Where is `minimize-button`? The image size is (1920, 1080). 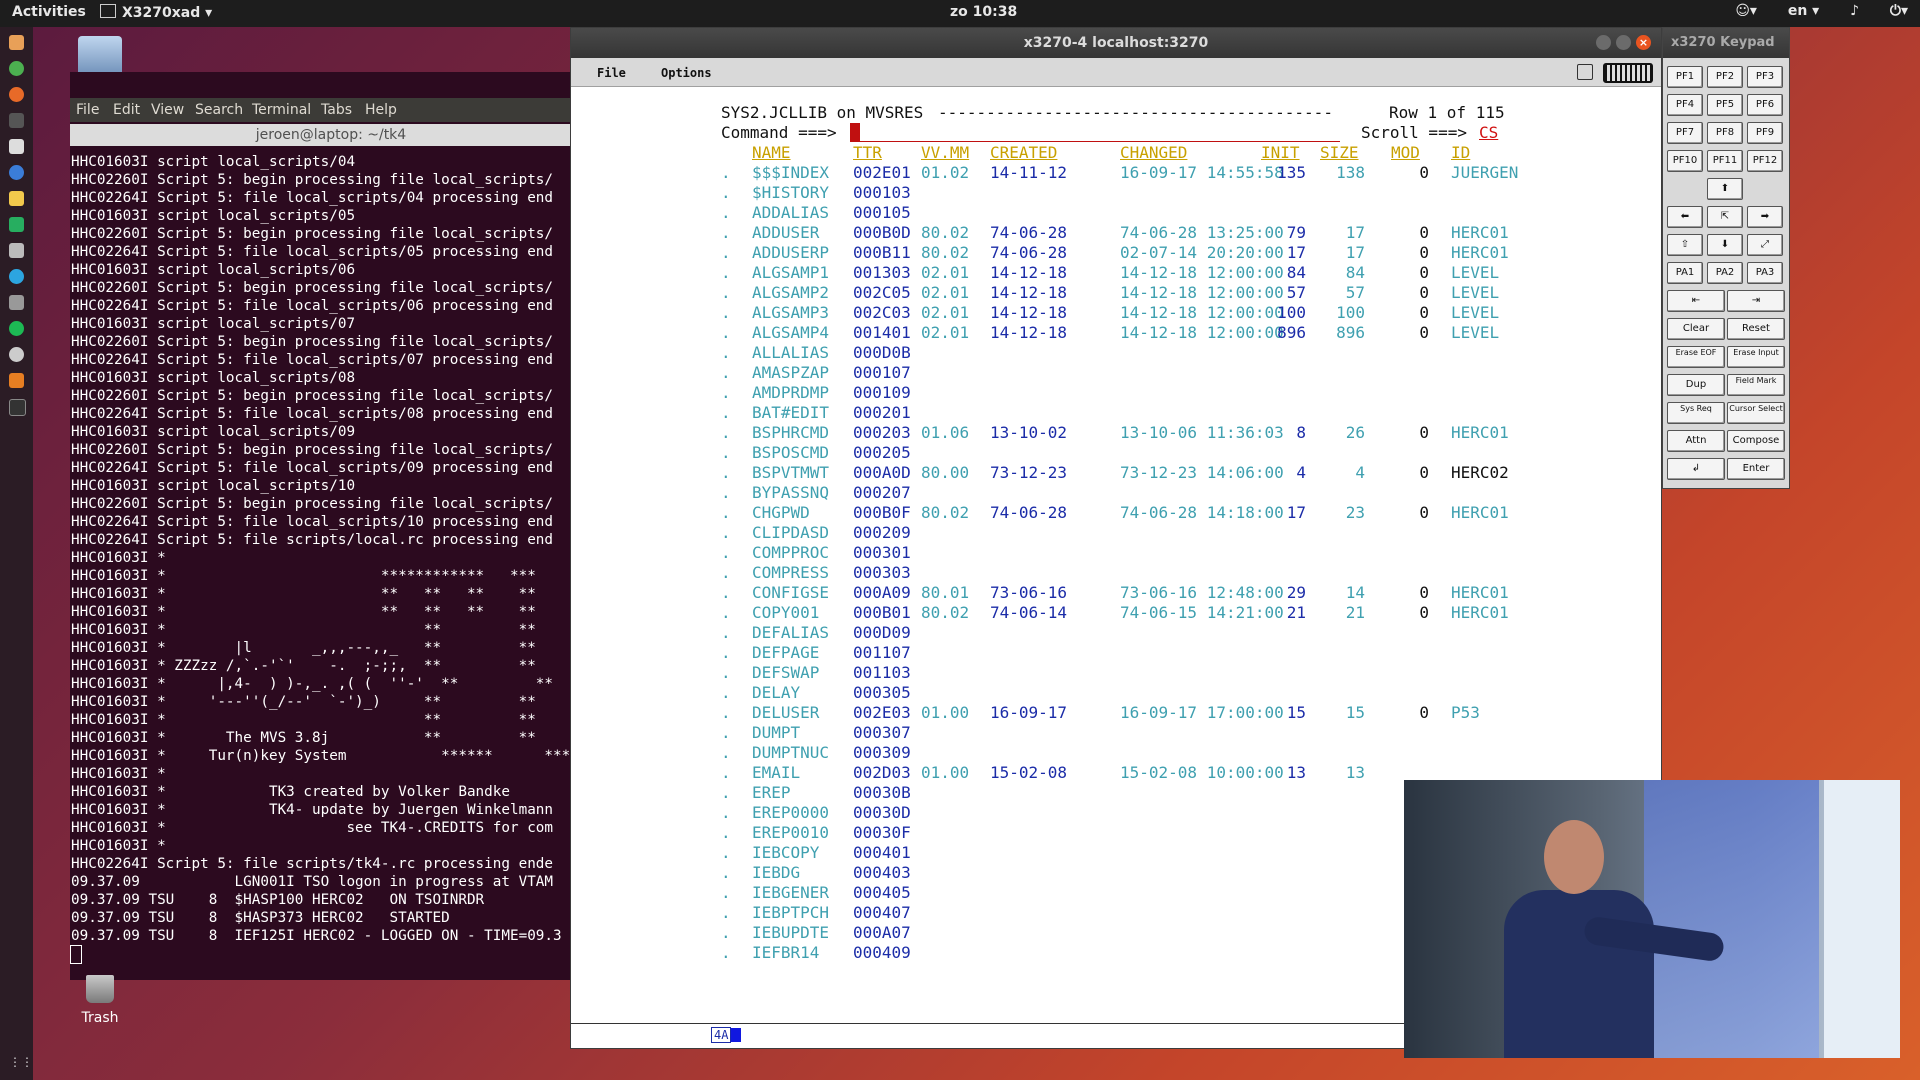 minimize-button is located at coordinates (1603, 42).